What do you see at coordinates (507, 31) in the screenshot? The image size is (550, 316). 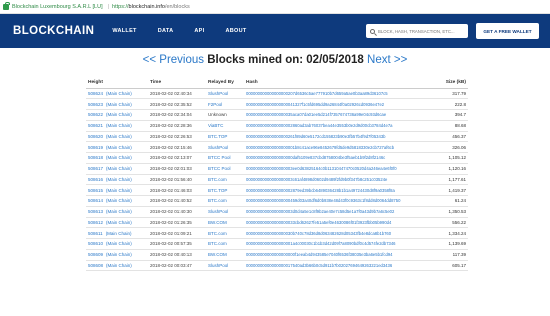 I see `get-free-wallet-button: GET A FREE WALLET` at bounding box center [507, 31].